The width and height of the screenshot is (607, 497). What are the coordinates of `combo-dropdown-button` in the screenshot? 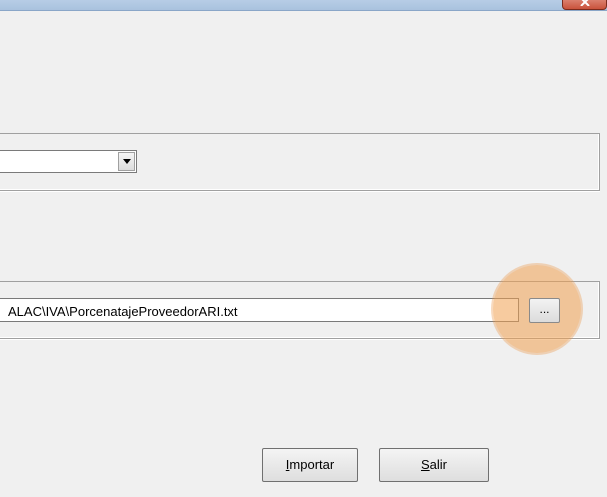 It's located at (126, 161).